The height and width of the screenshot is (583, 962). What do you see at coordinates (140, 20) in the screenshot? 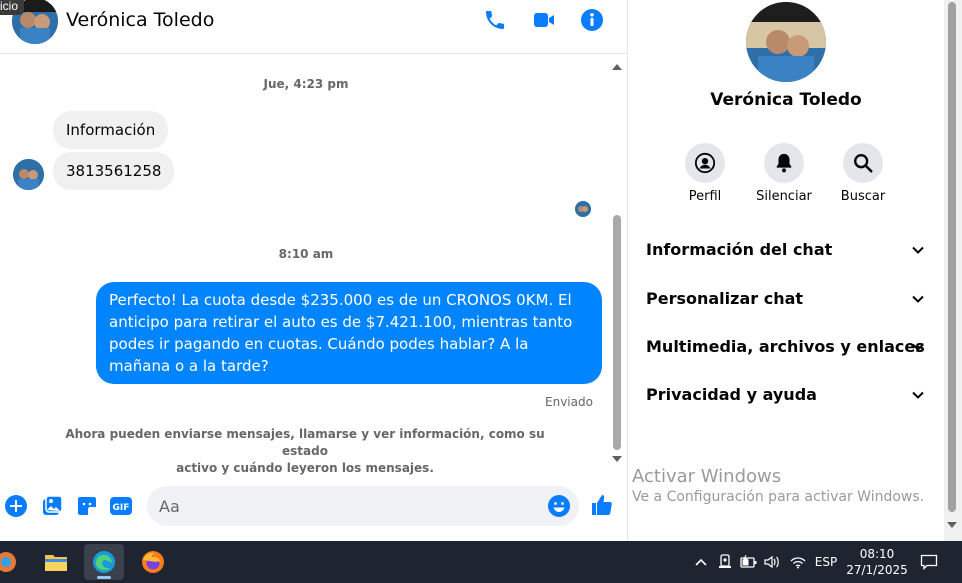
I see `contact-name: Verónica Toledo` at bounding box center [140, 20].